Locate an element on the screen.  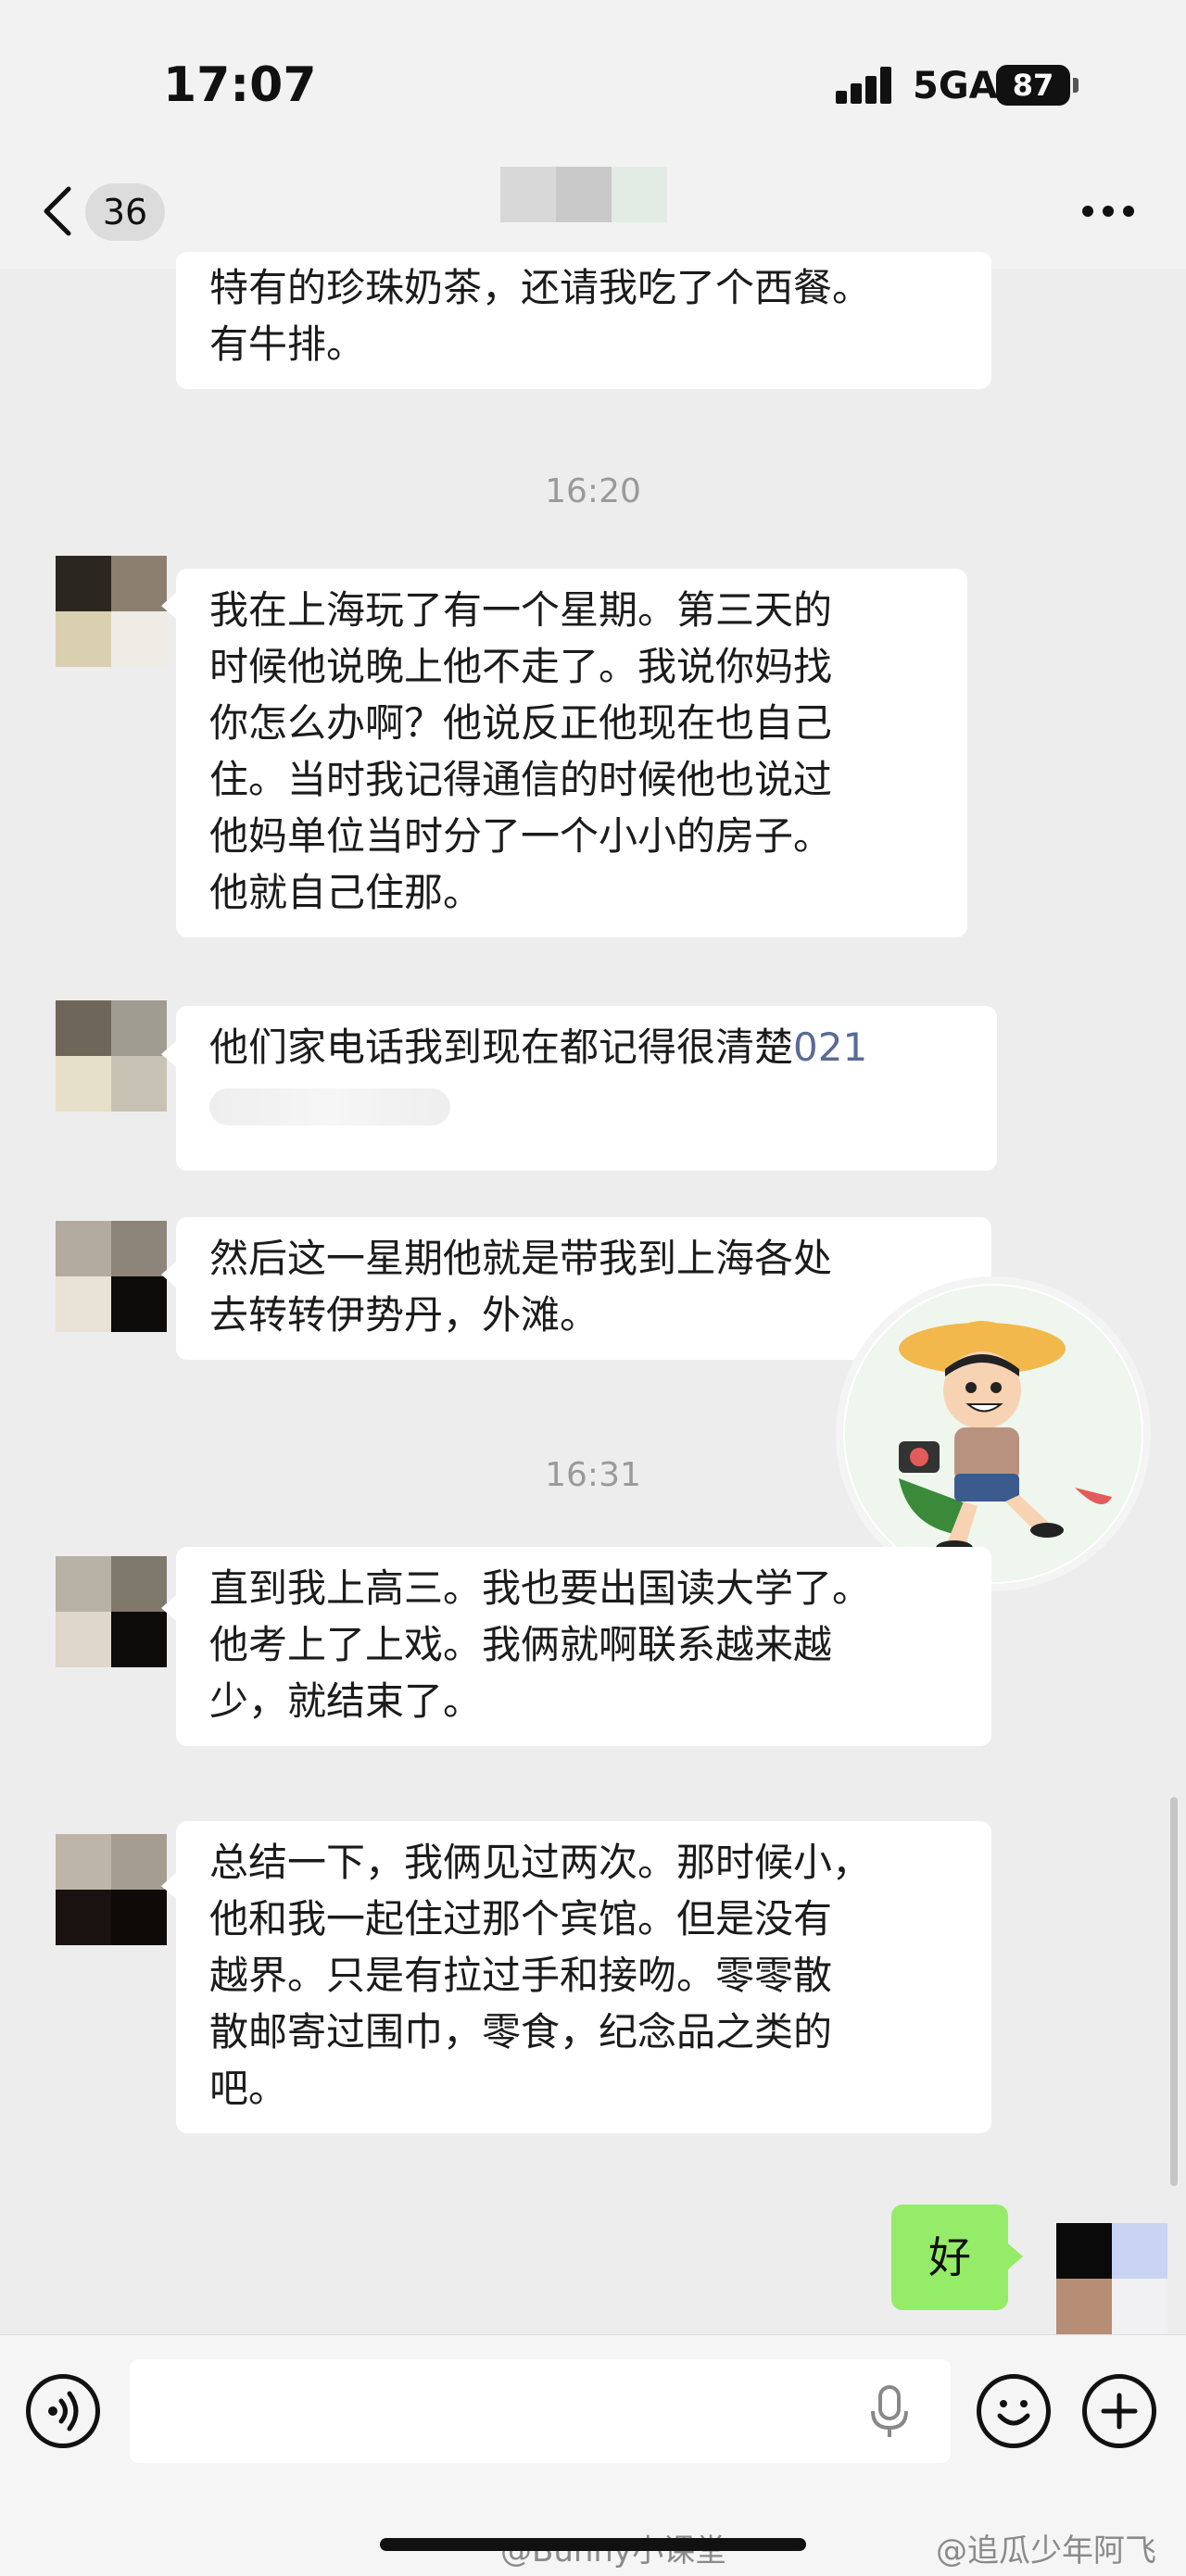
voice-icon is located at coordinates (63, 2411).